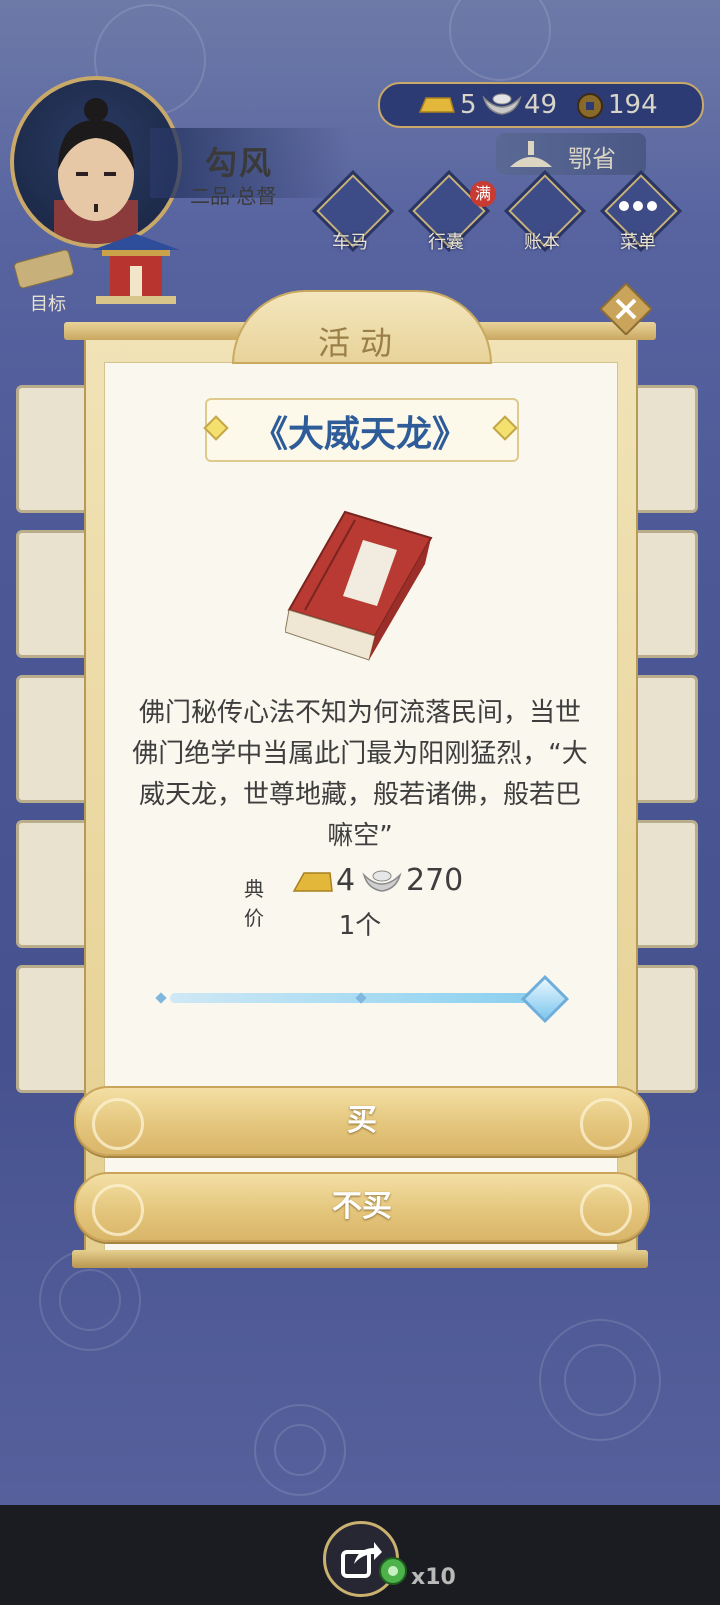 The width and height of the screenshot is (720, 1605). I want to click on nav-menu-label: 菜单, so click(638, 242).